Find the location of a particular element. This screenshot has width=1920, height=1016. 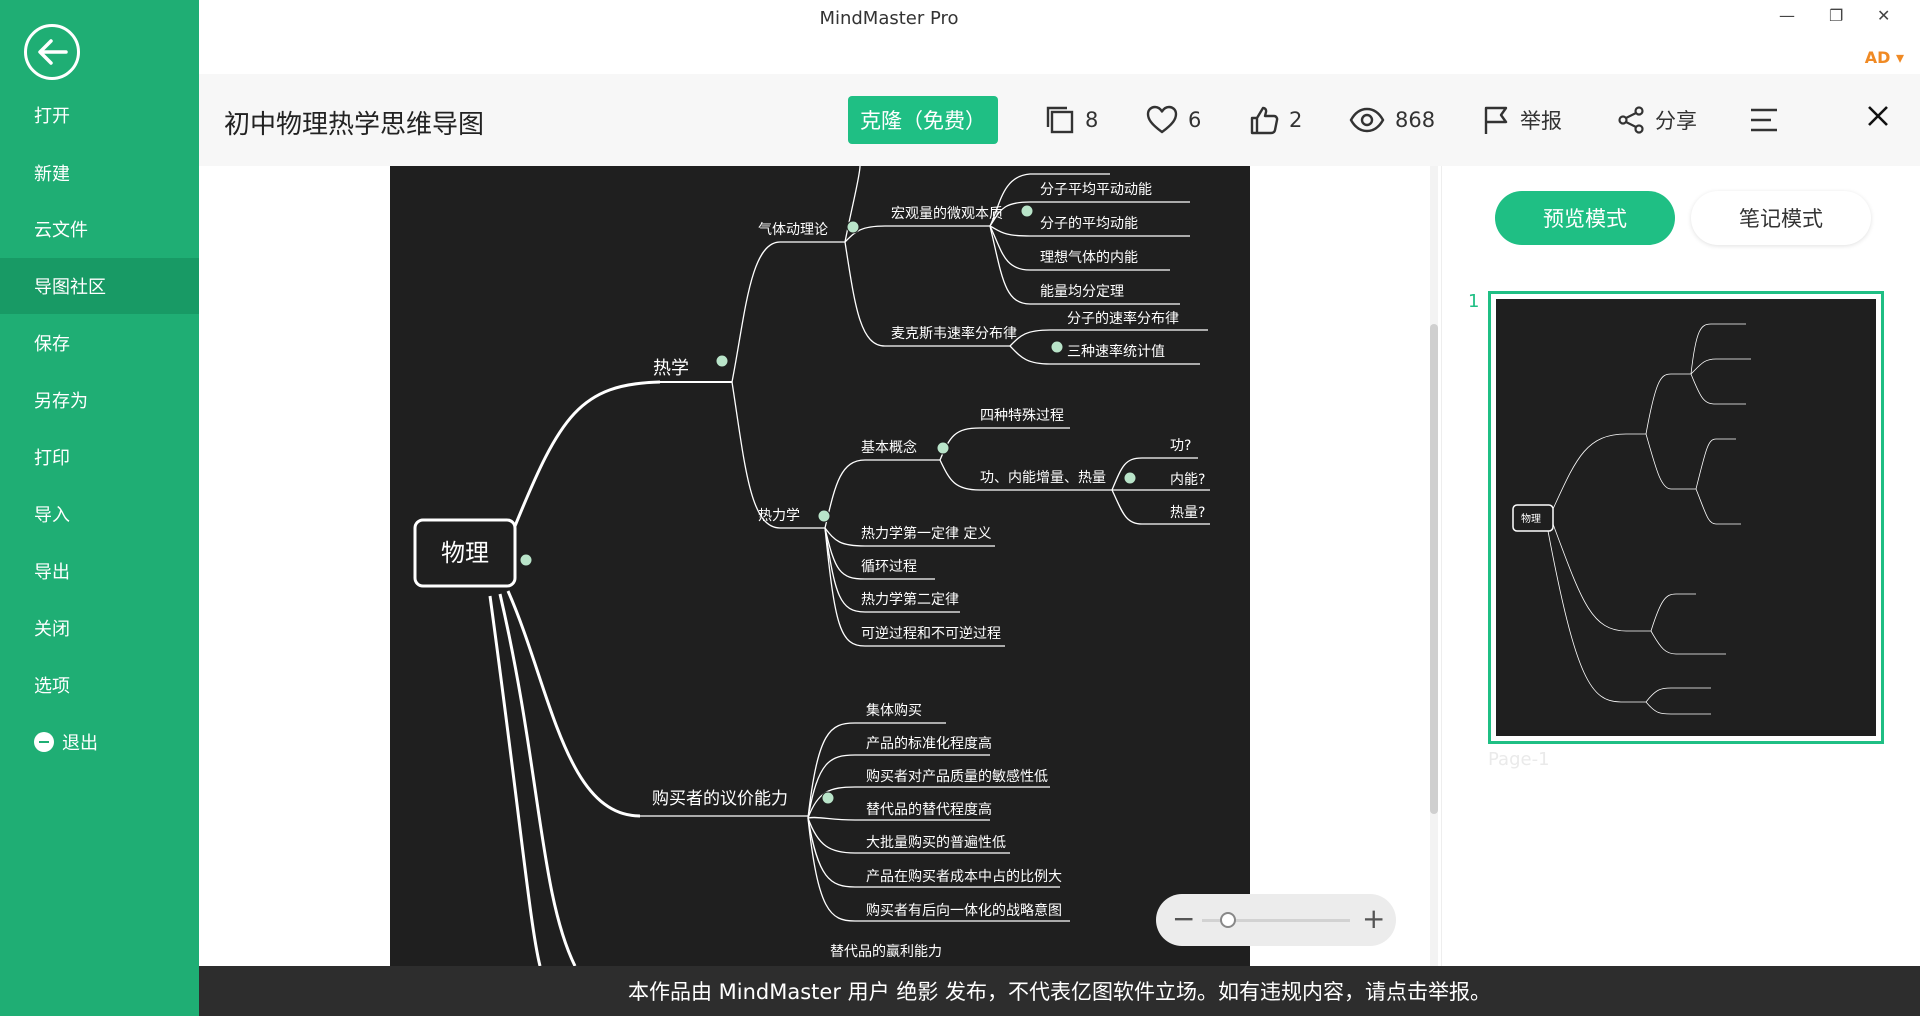

report-button: 举报 is located at coordinates (1522, 120).